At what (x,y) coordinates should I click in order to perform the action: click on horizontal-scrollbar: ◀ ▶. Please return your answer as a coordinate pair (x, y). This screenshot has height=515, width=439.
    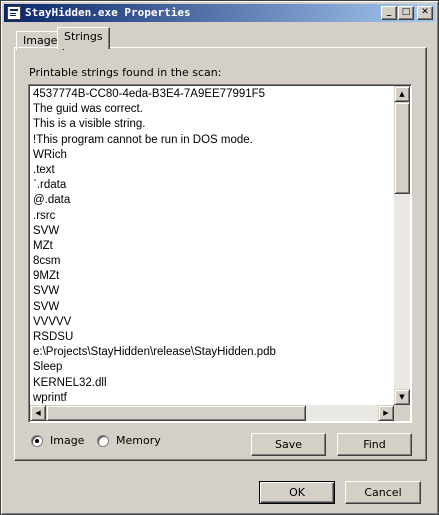
    Looking at the image, I should click on (212, 413).